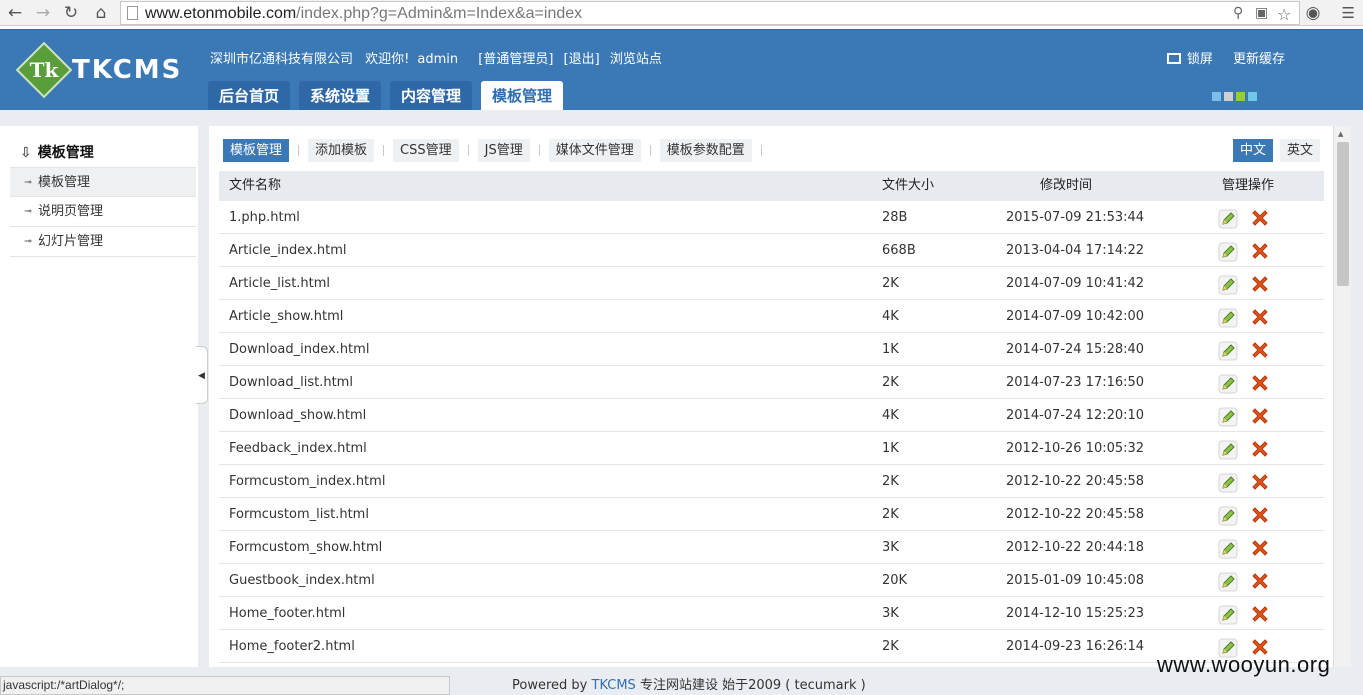  What do you see at coordinates (298, 415) in the screenshot?
I see `file-name: Download_show.html` at bounding box center [298, 415].